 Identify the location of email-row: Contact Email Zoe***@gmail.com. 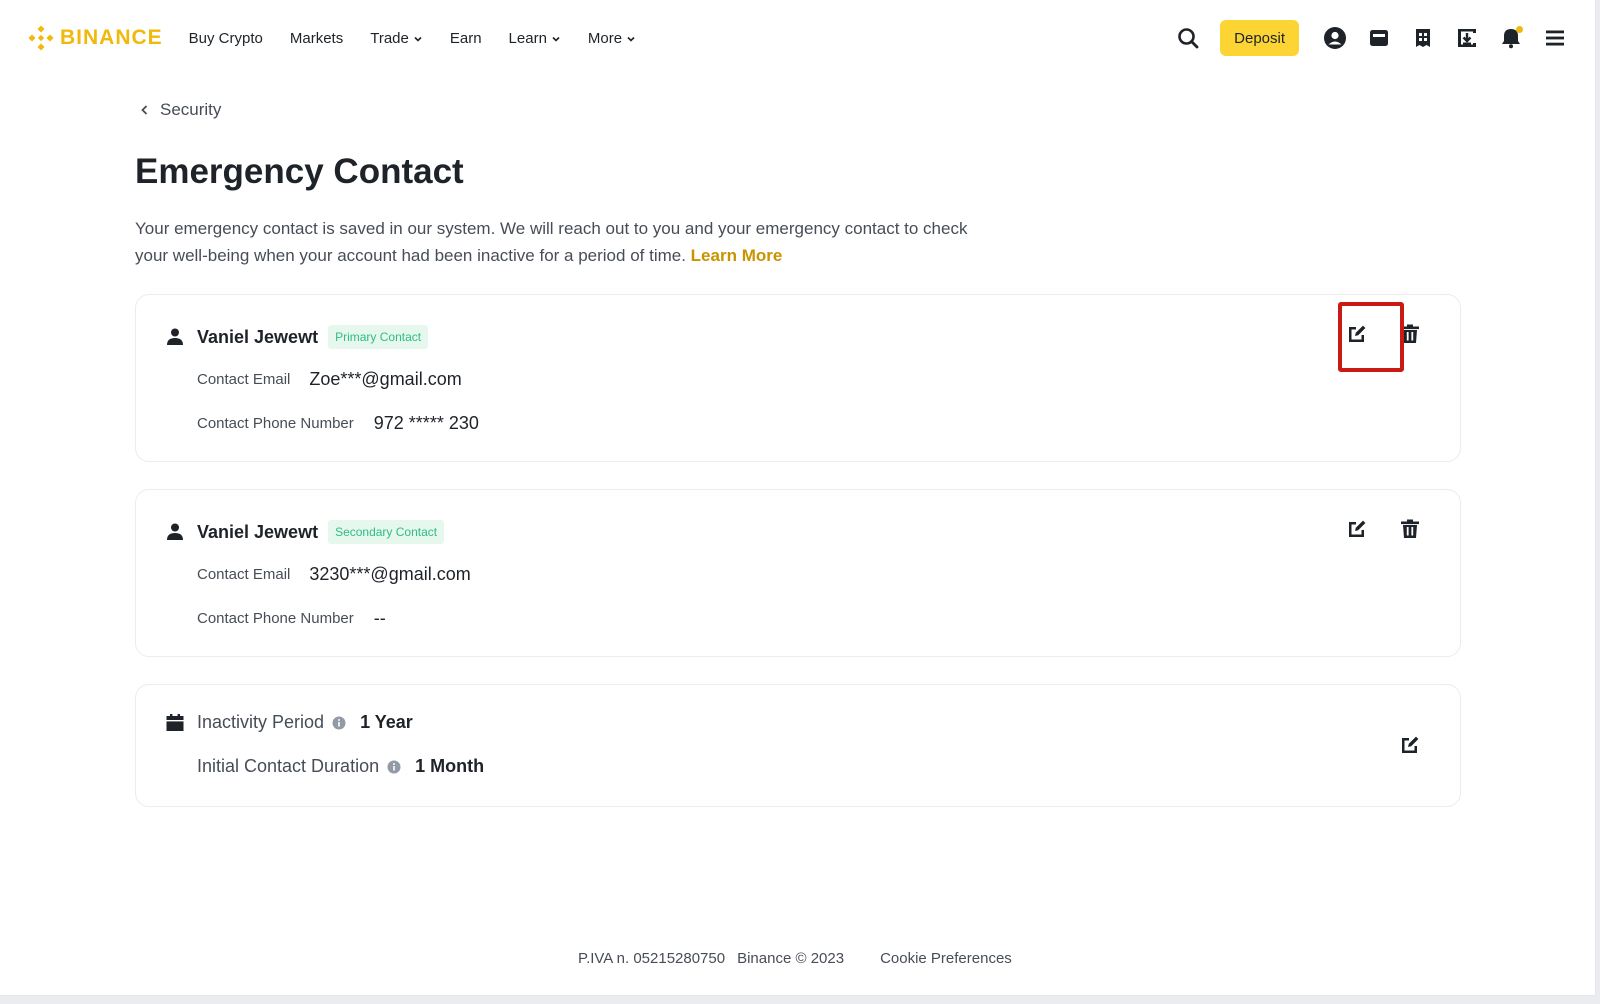
(329, 379).